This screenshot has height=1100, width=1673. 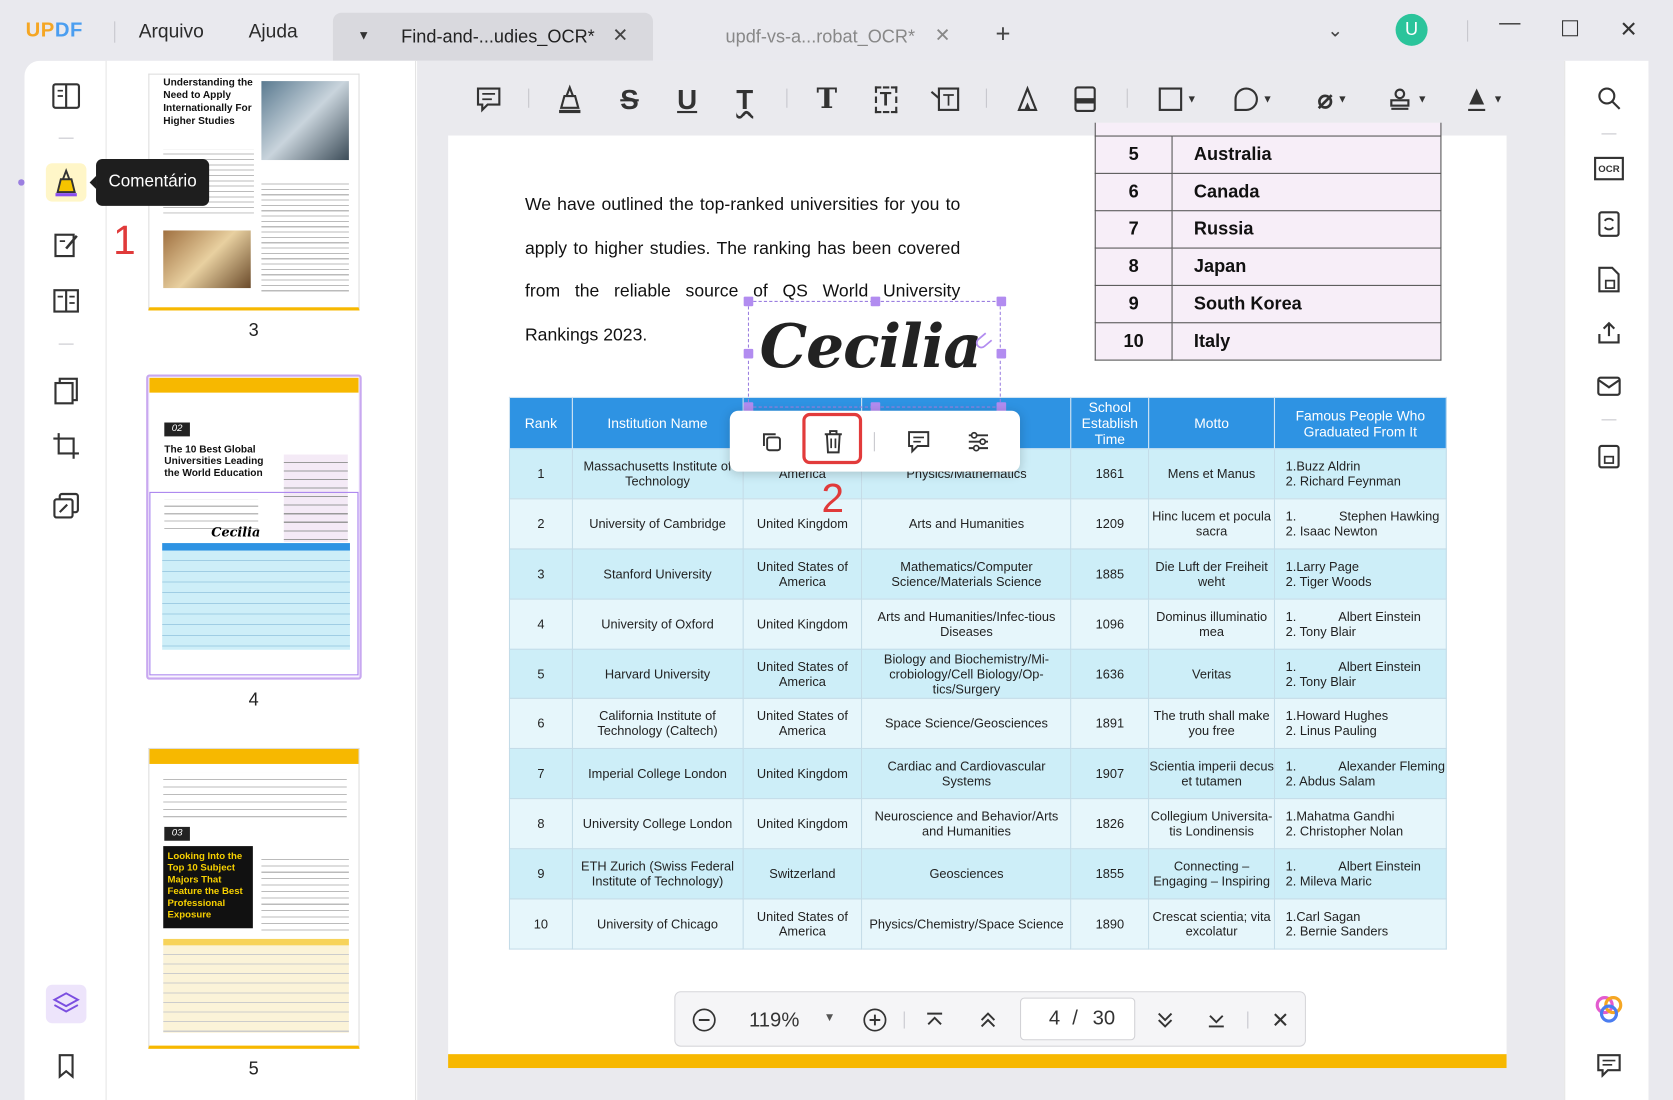 I want to click on page-number: 3, so click(x=253, y=330).